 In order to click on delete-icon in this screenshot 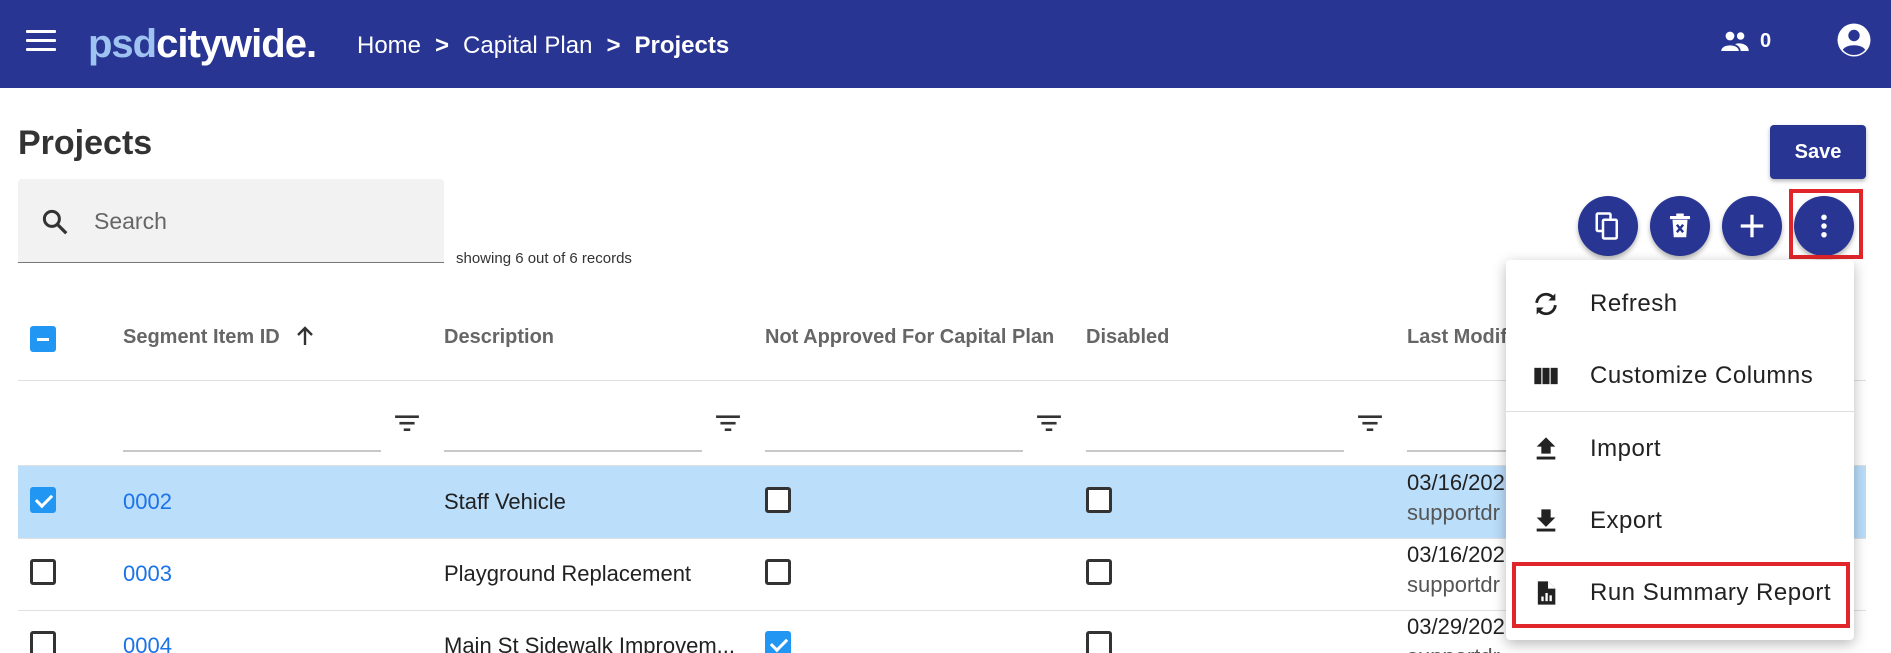, I will do `click(1680, 225)`.